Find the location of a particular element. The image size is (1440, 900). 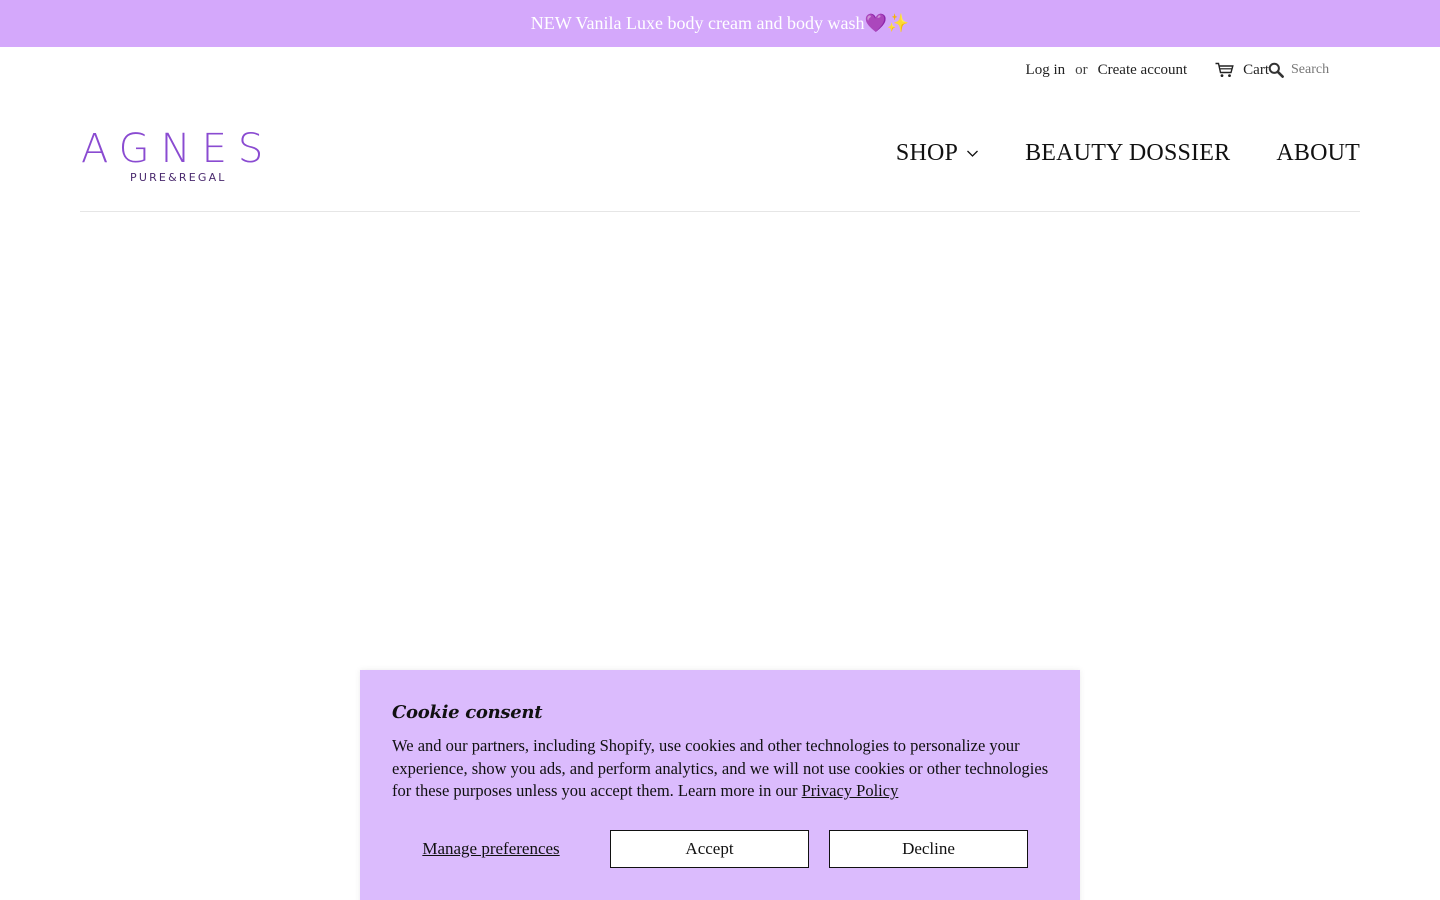

search-form is located at coordinates (1354, 70).